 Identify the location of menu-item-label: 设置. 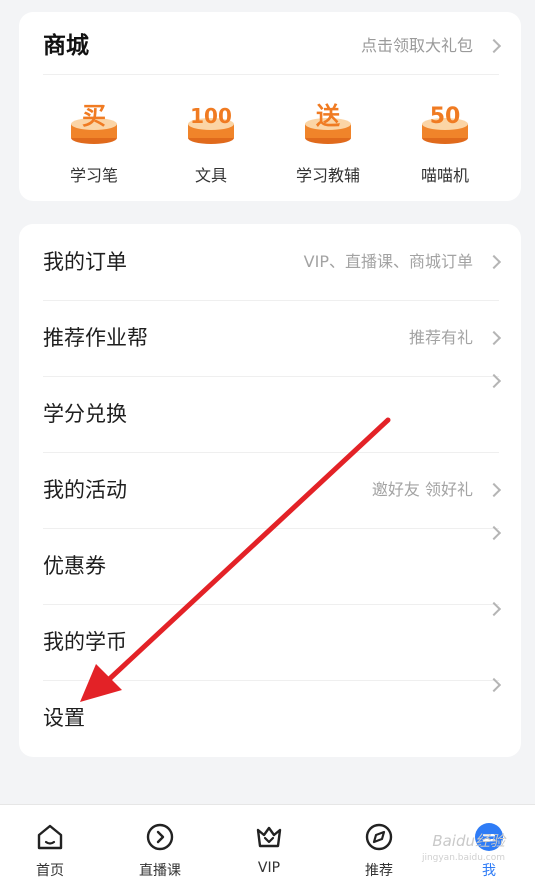
(64, 718).